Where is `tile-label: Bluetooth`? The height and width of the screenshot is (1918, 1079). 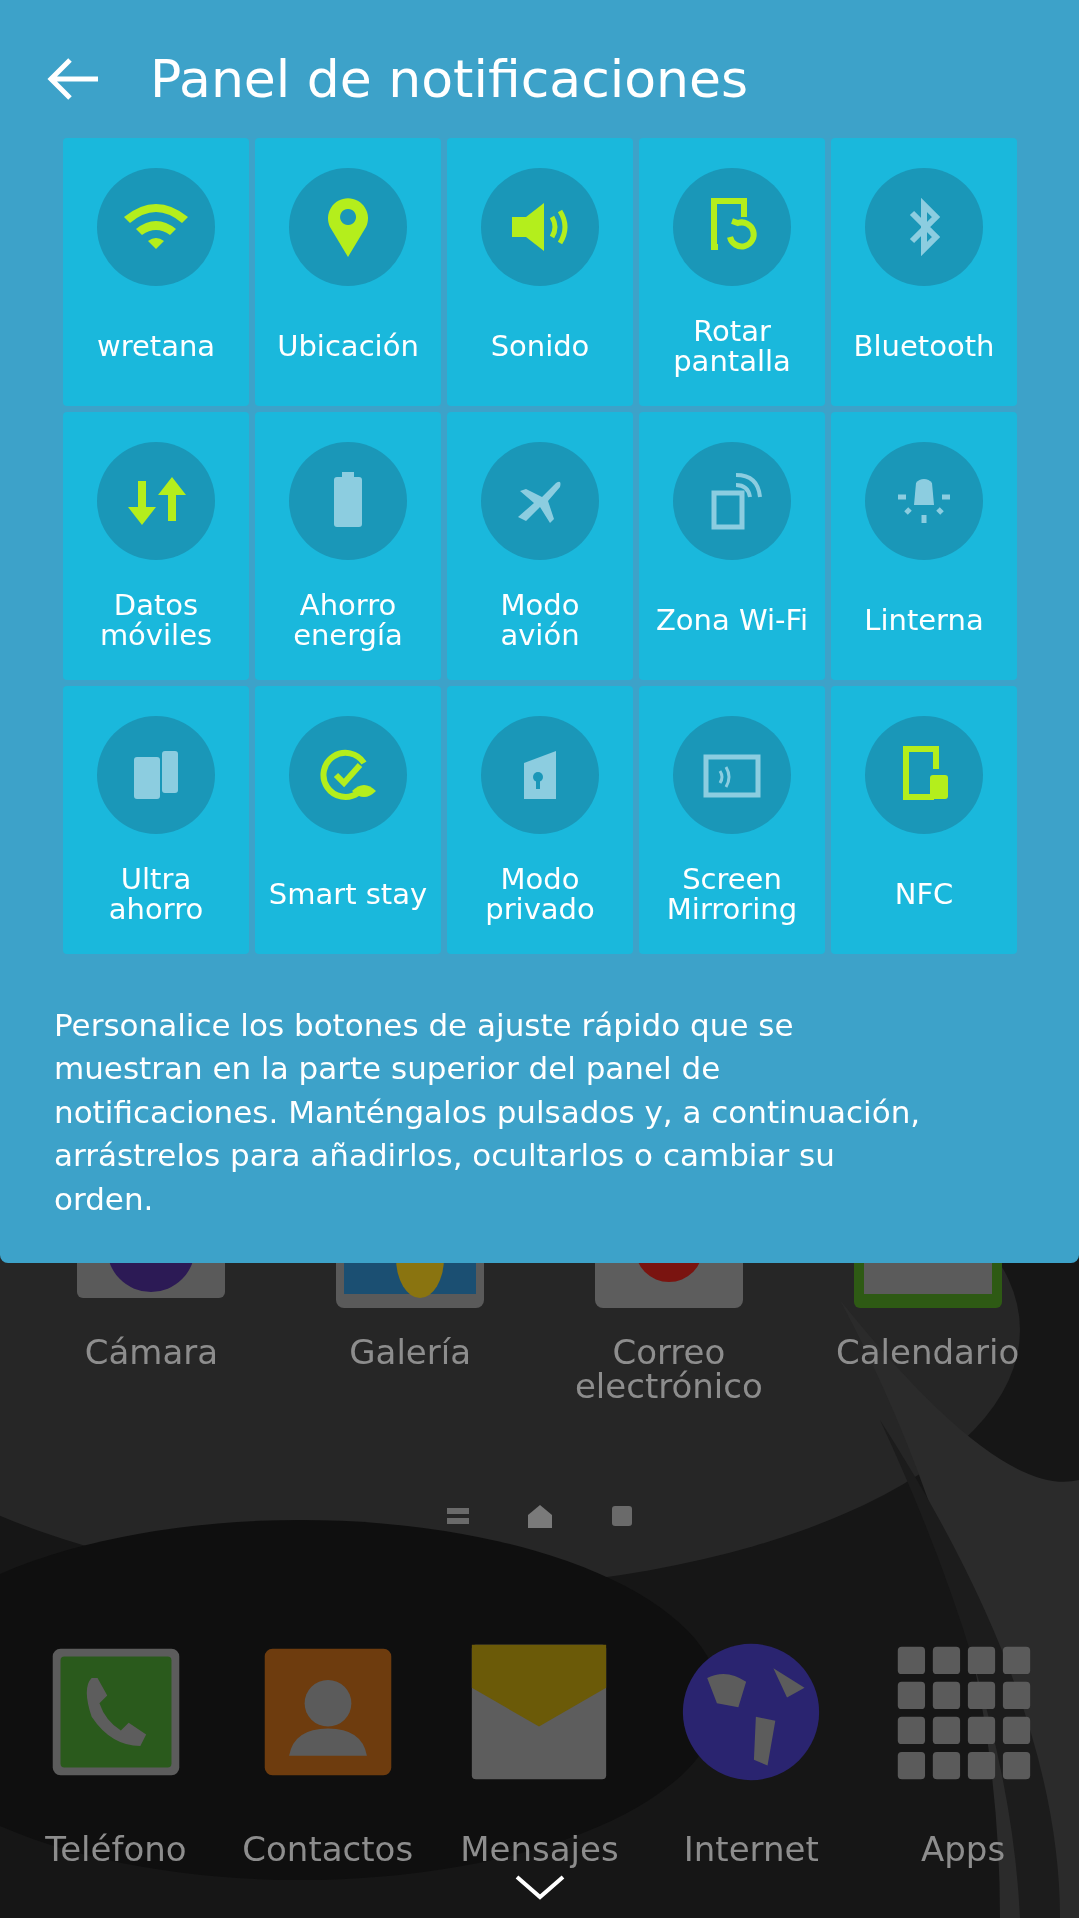
tile-label: Bluetooth is located at coordinates (924, 346).